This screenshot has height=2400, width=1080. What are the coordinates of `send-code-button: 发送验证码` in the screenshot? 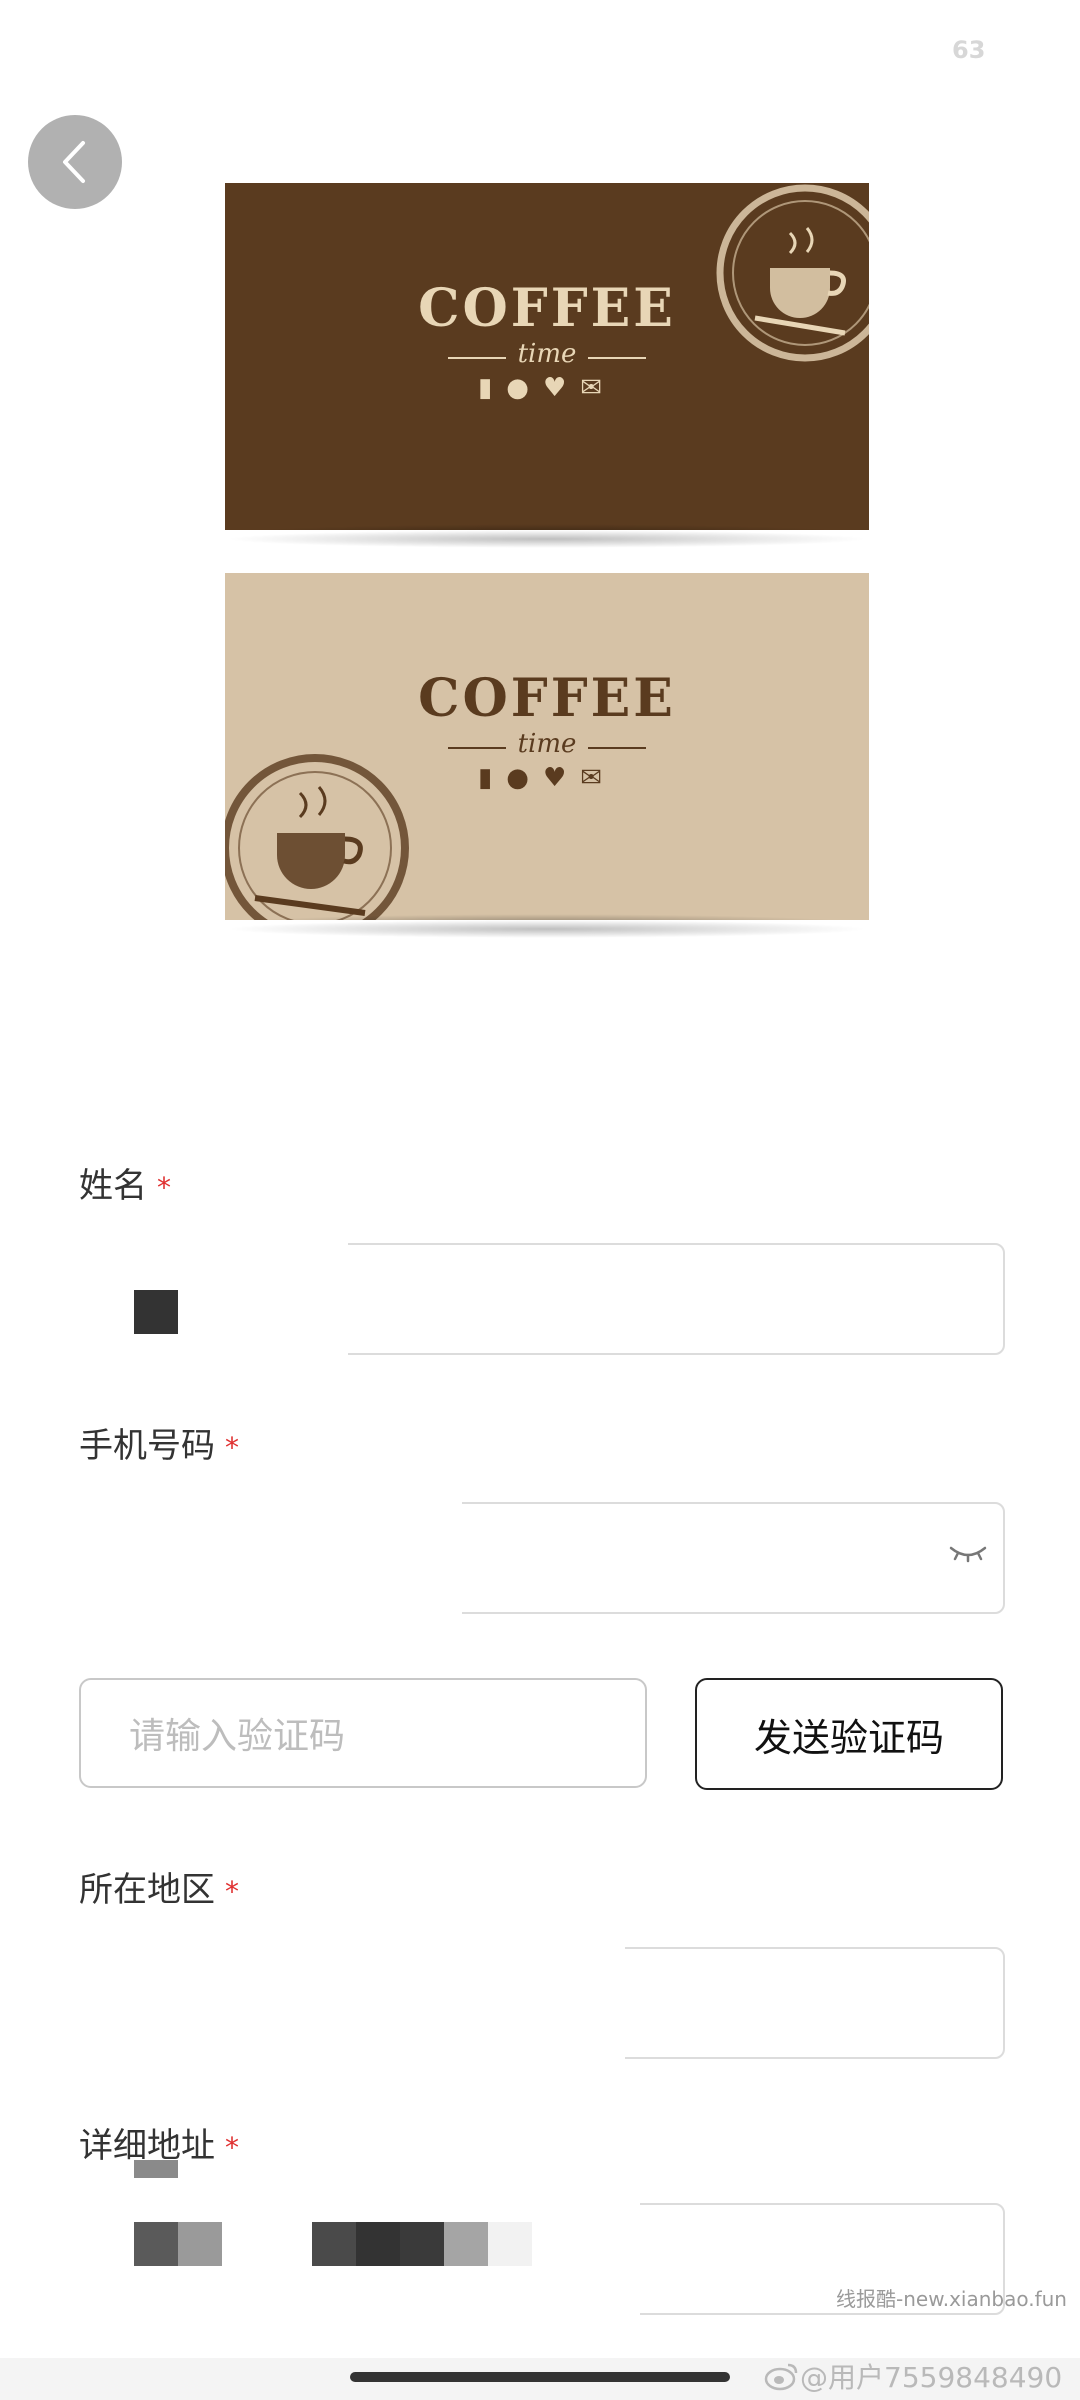 It's located at (849, 1734).